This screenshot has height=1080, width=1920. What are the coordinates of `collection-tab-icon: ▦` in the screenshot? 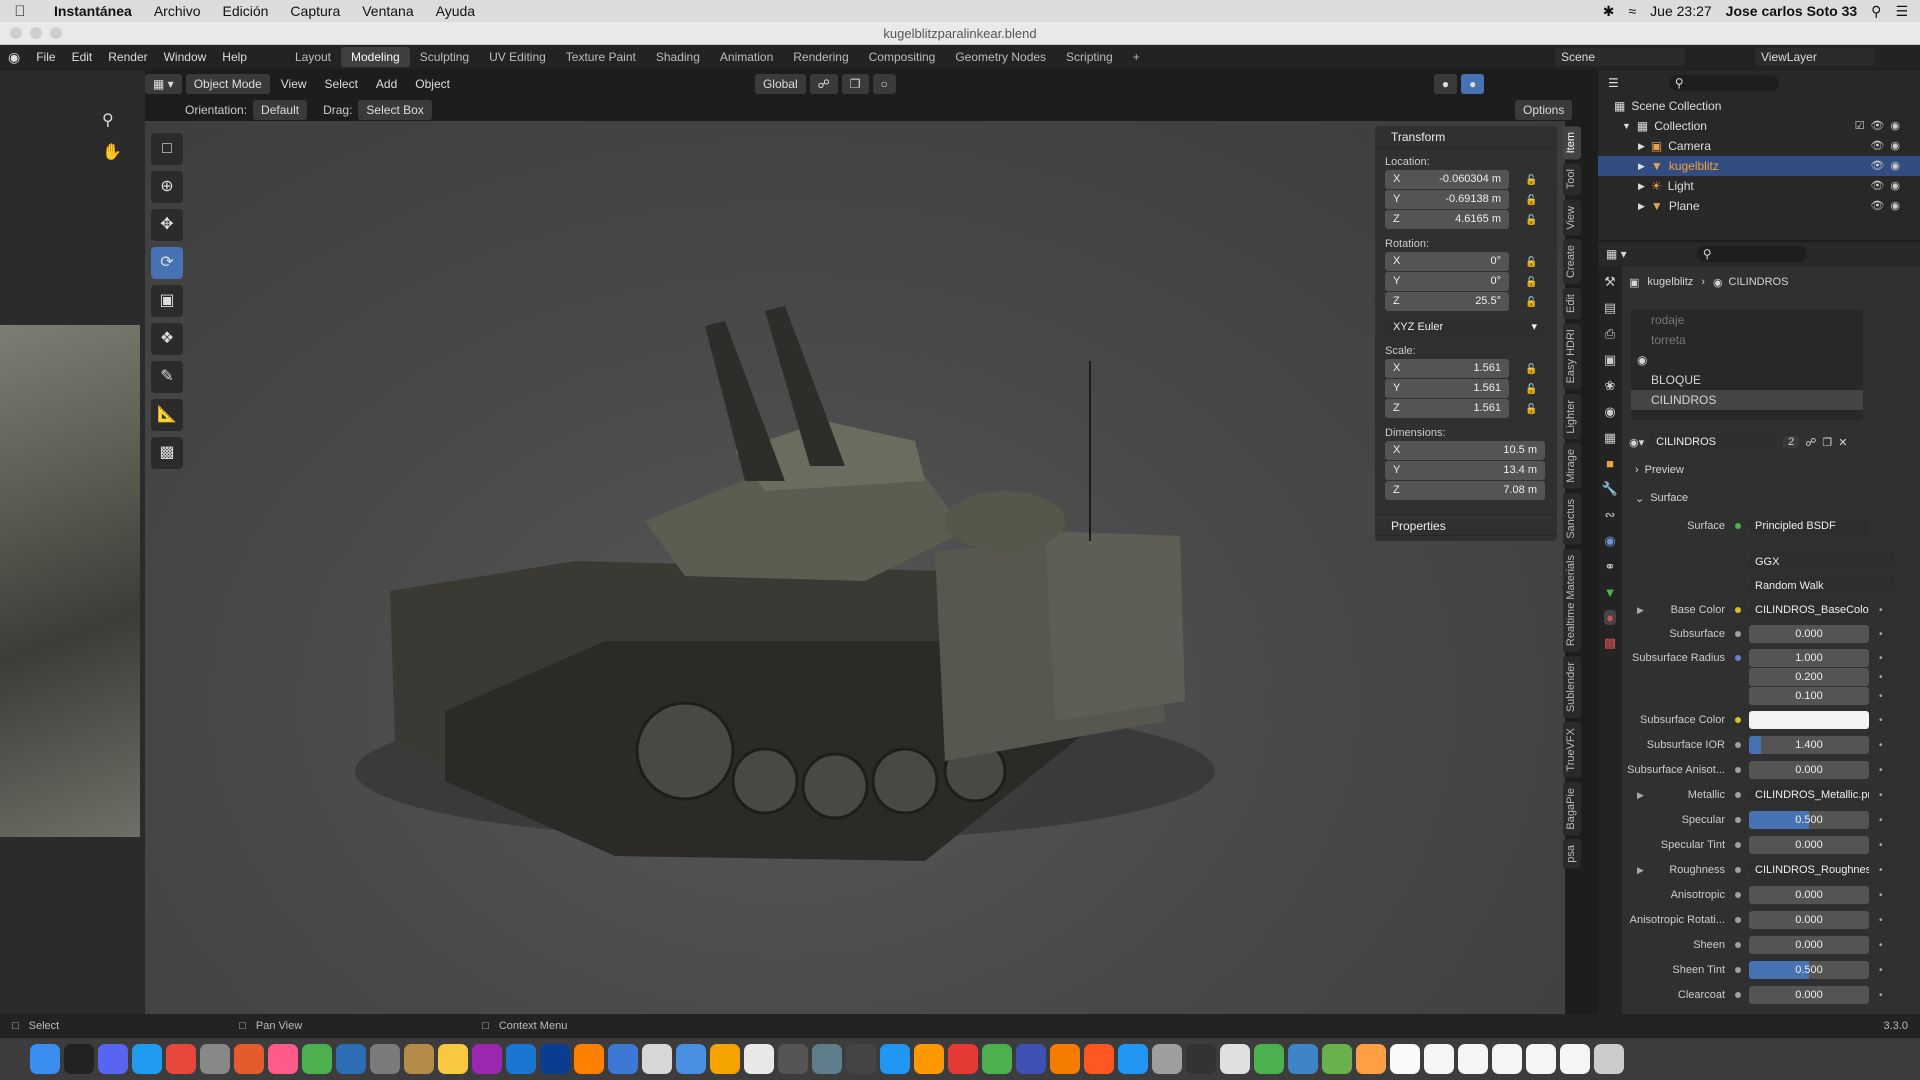 It's located at (1610, 438).